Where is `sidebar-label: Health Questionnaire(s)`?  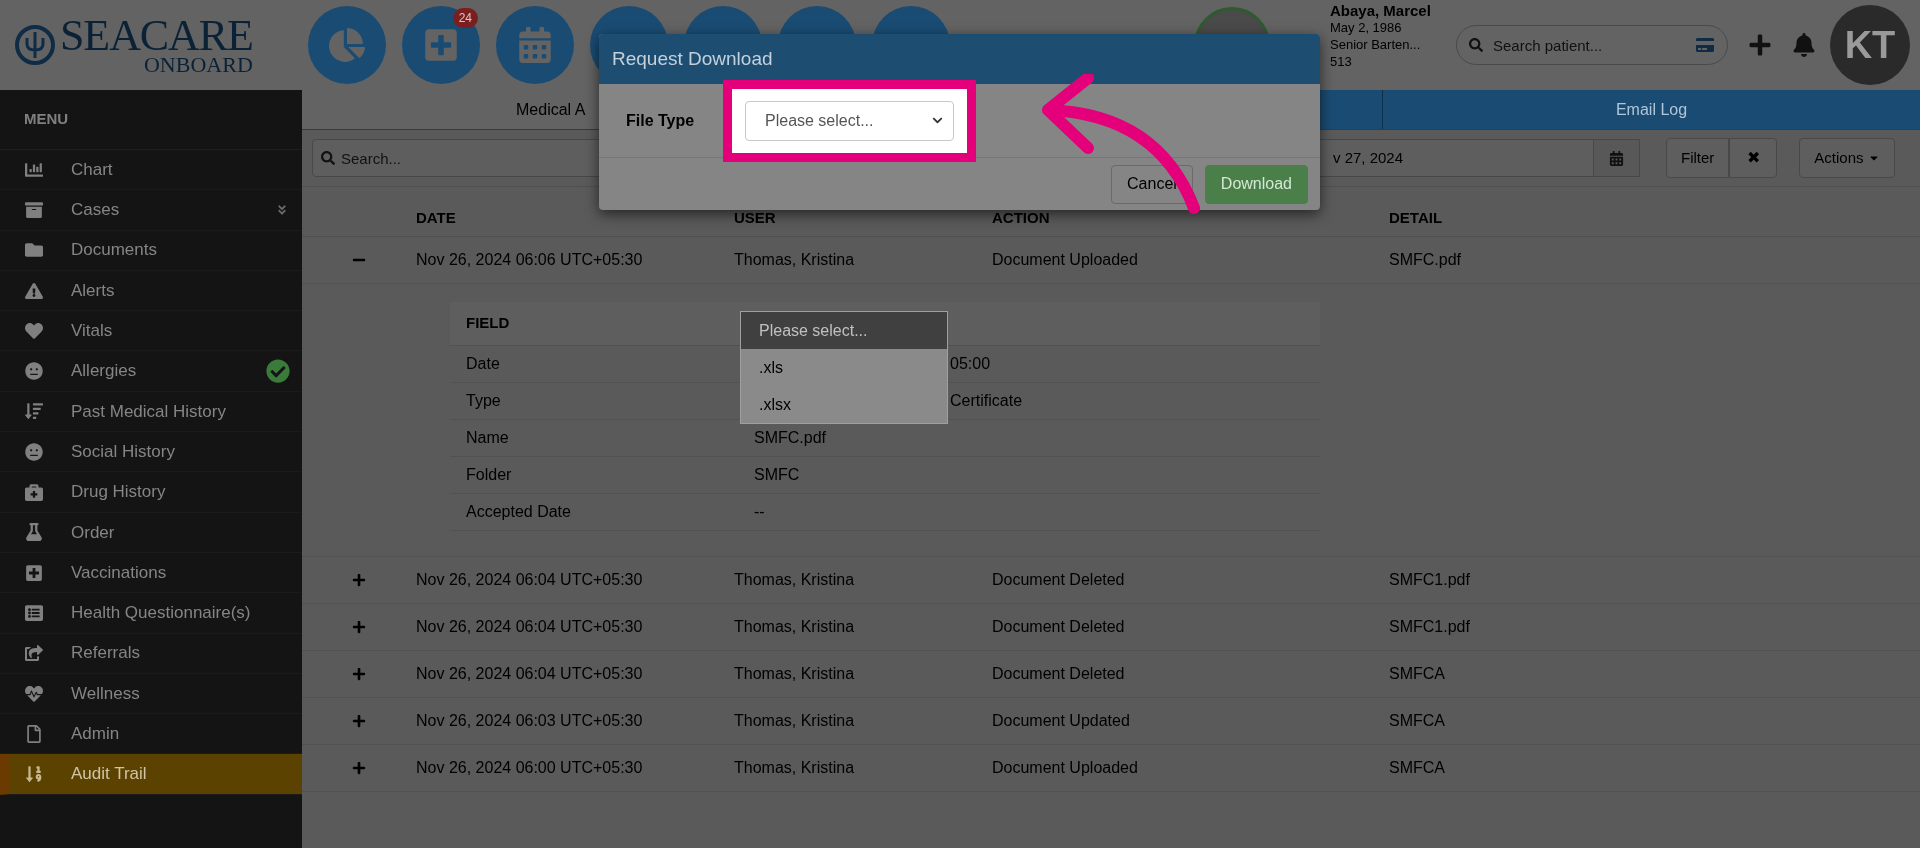
sidebar-label: Health Questionnaire(s) is located at coordinates (161, 613).